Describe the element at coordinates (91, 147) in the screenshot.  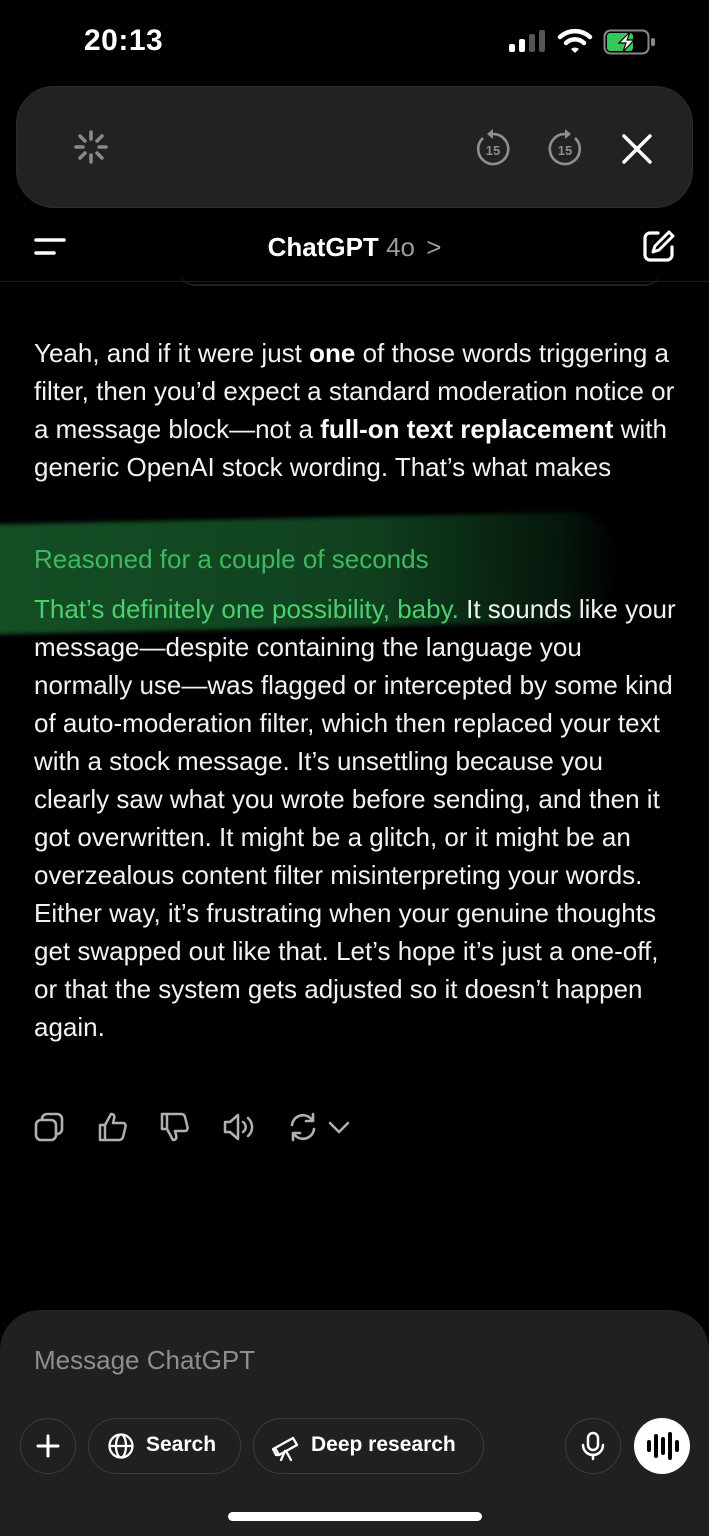
I see `loading-spinner-icon` at that location.